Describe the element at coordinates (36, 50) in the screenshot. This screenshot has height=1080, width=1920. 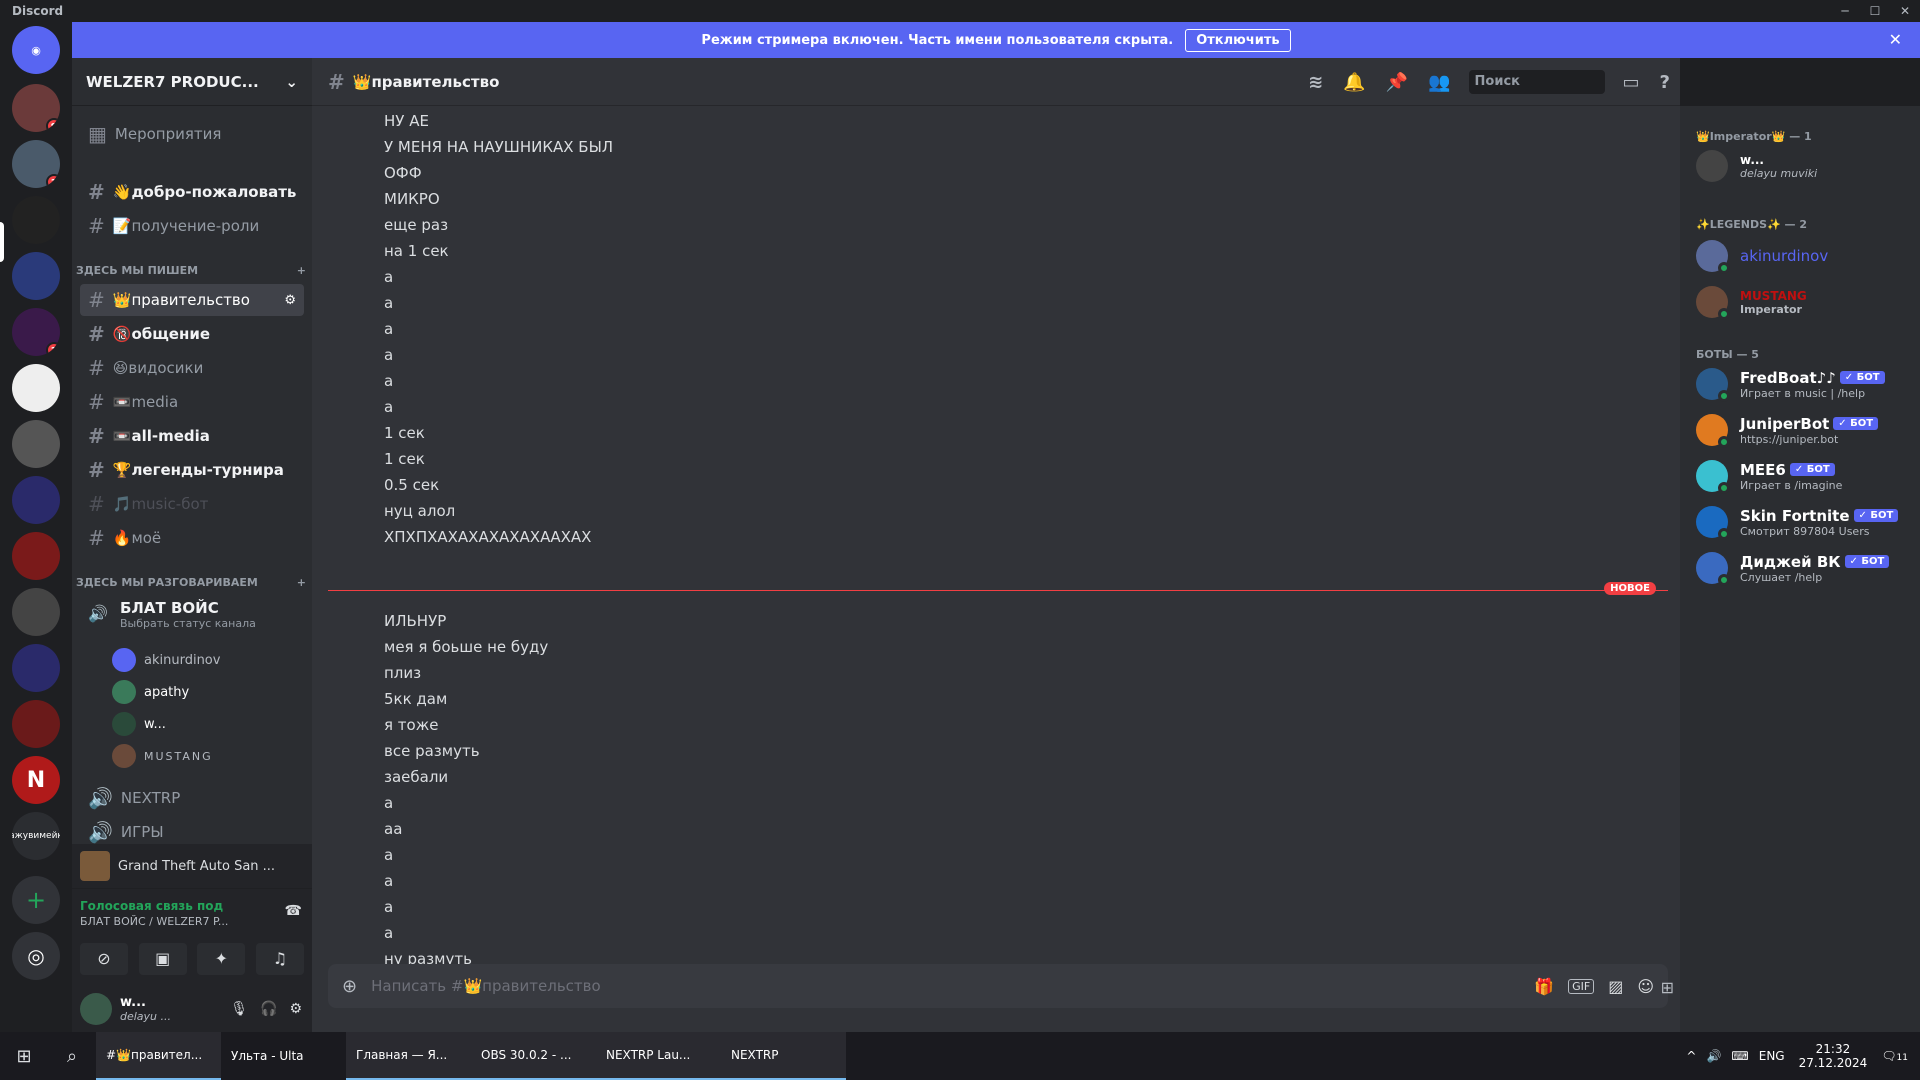
I see `home-discord-icon: ◉` at that location.